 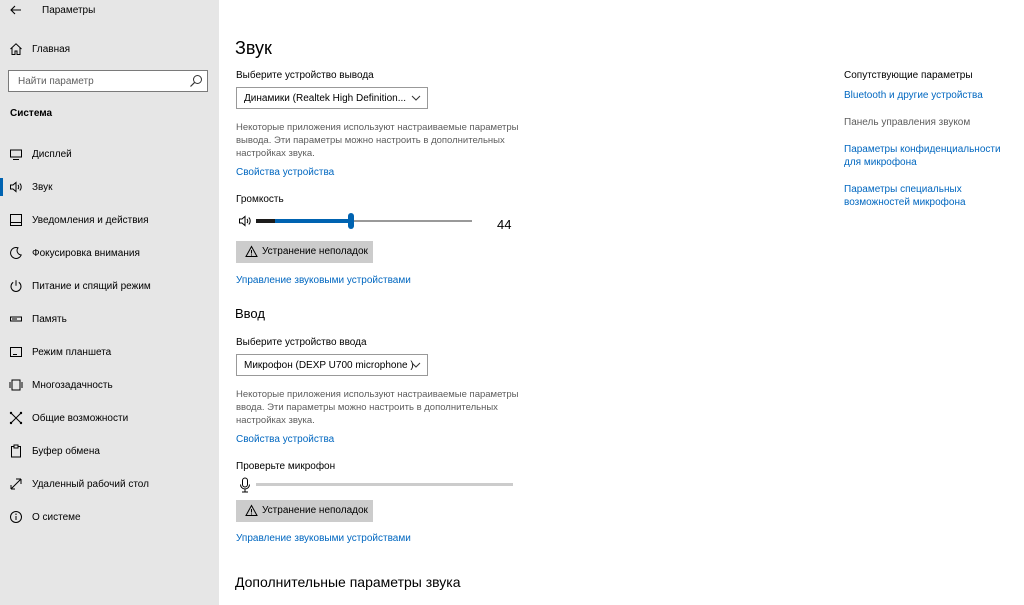 What do you see at coordinates (265, 221) in the screenshot?
I see `volume-output-level` at bounding box center [265, 221].